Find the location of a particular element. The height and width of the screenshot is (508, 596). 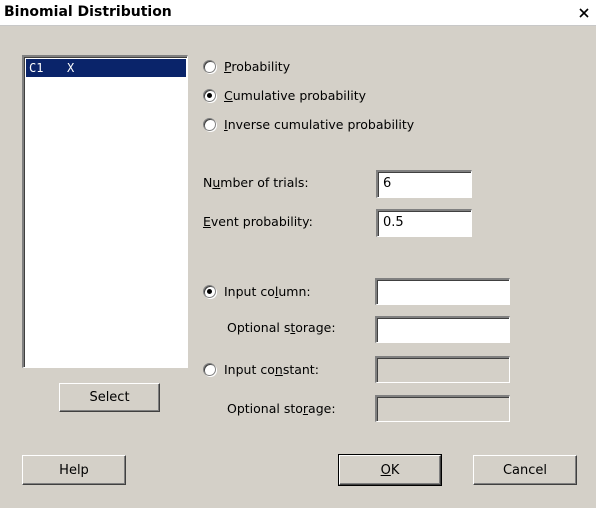

cancel-button-label: Cancel is located at coordinates (525, 470).